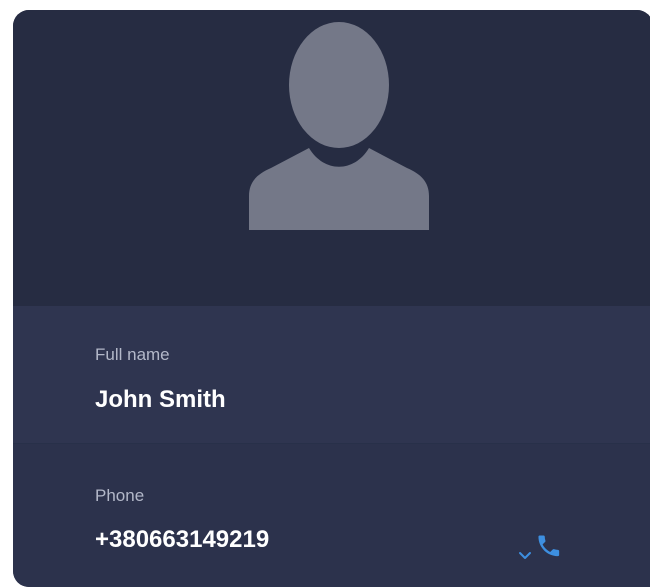 Image resolution: width=650 pixels, height=587 pixels. I want to click on avatar-icon, so click(339, 126).